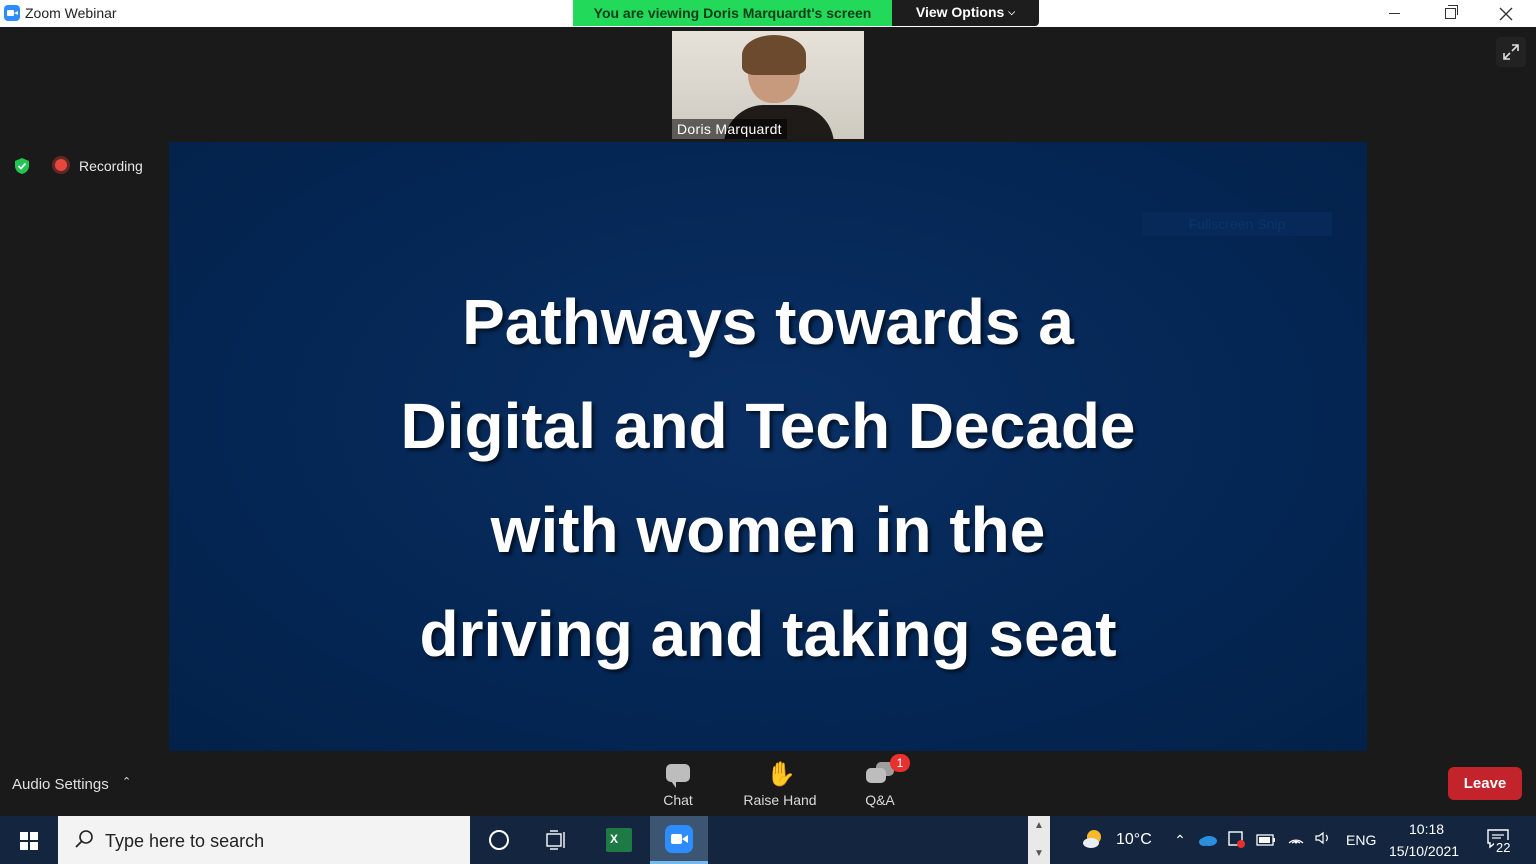  What do you see at coordinates (768, 322) in the screenshot?
I see `slide-title-line: Pathways towards a` at bounding box center [768, 322].